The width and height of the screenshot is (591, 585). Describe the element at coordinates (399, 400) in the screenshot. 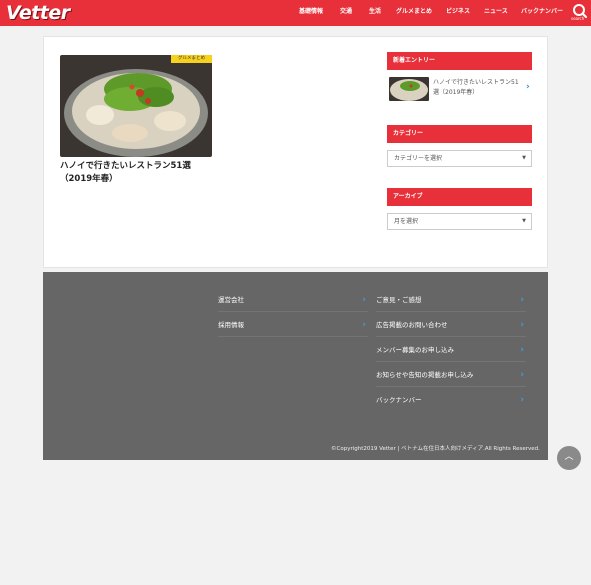

I see `footer-link-label: バックナンバー` at that location.